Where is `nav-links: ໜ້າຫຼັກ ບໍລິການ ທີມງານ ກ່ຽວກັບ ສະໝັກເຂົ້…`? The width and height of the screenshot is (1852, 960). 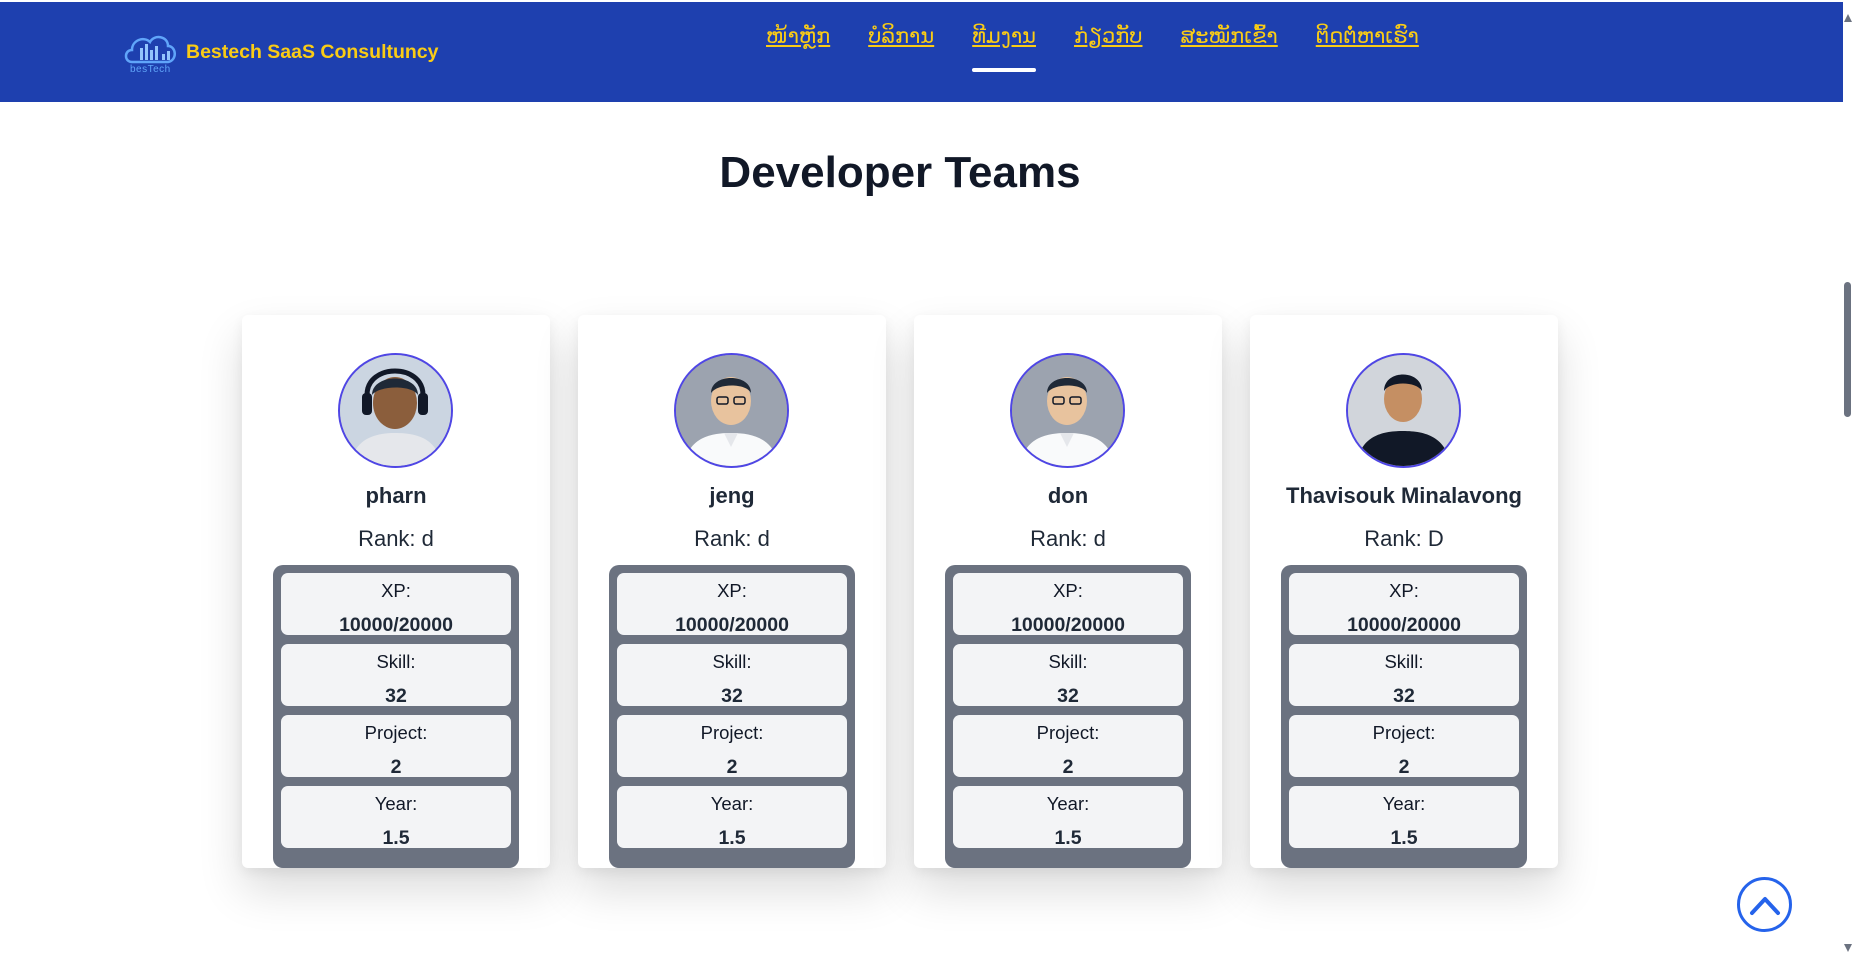
nav-links: ໜ້າຫຼັກ ບໍລິການ ທີມງານ ກ່ຽວກັບ ສະໝັກເຂົ້… is located at coordinates (1092, 48).